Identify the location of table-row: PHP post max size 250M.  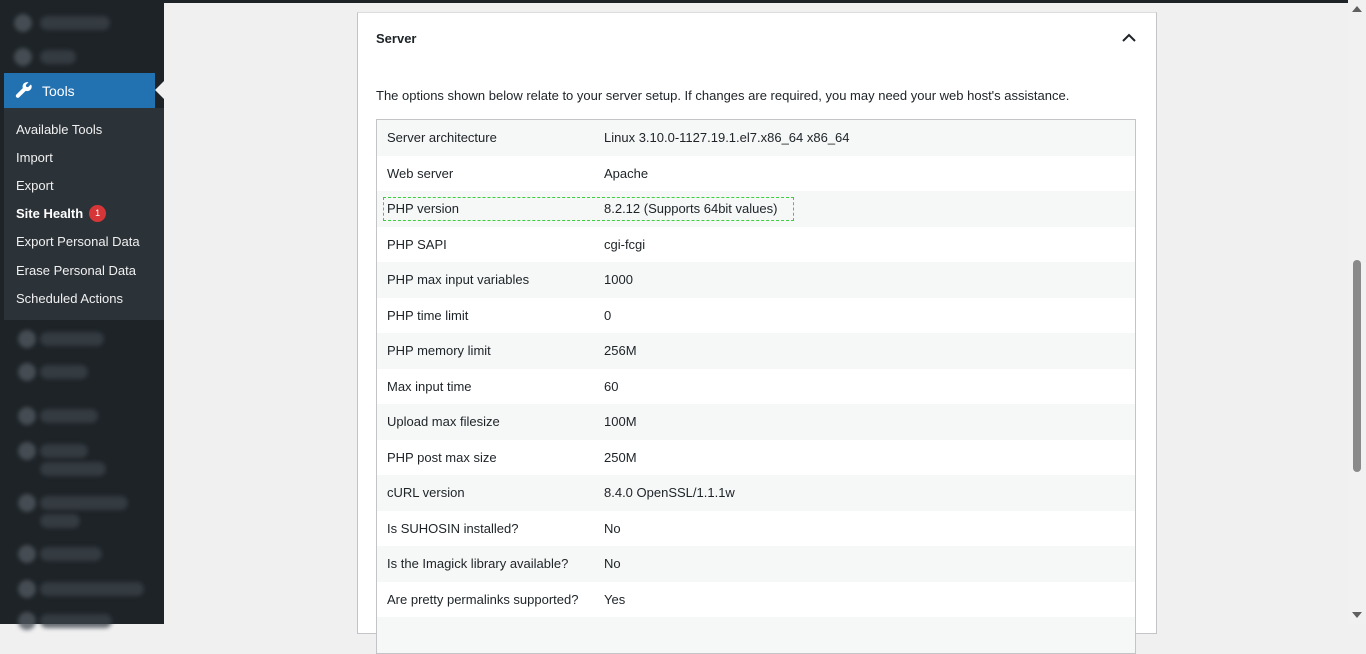
(756, 457).